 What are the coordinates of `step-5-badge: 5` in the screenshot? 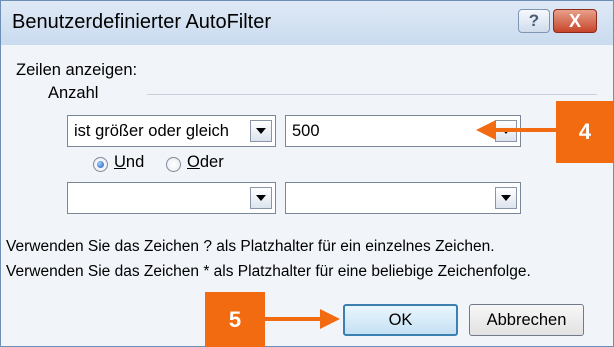 It's located at (235, 319).